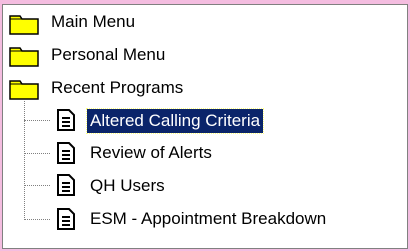  Describe the element at coordinates (24, 90) in the screenshot. I see `folder-open-icon` at that location.